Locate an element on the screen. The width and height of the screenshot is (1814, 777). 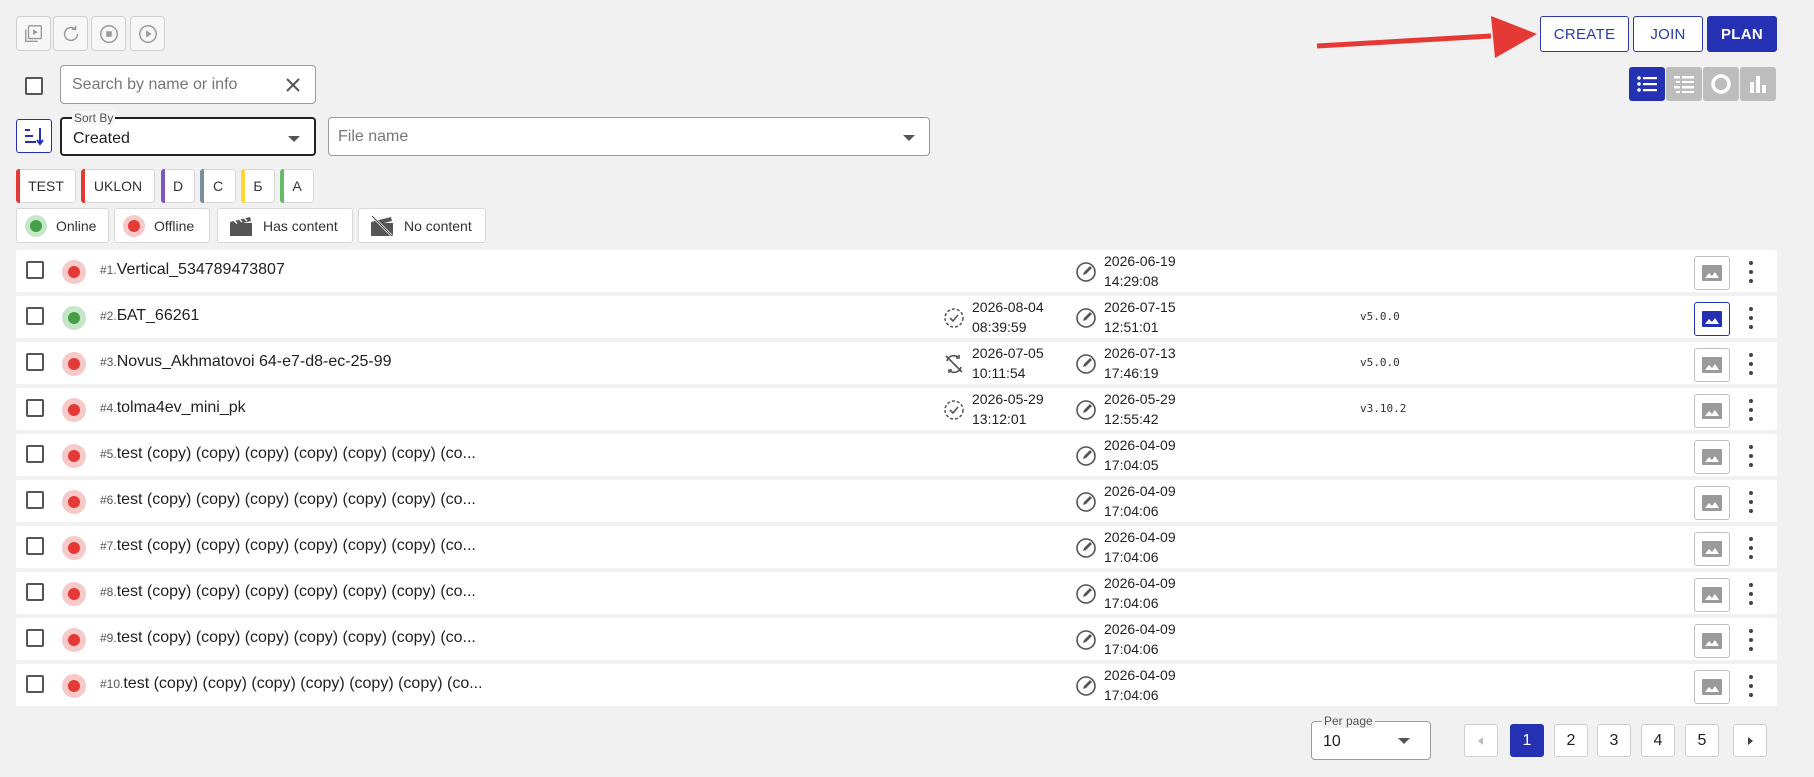
next-page-button is located at coordinates (1750, 740).